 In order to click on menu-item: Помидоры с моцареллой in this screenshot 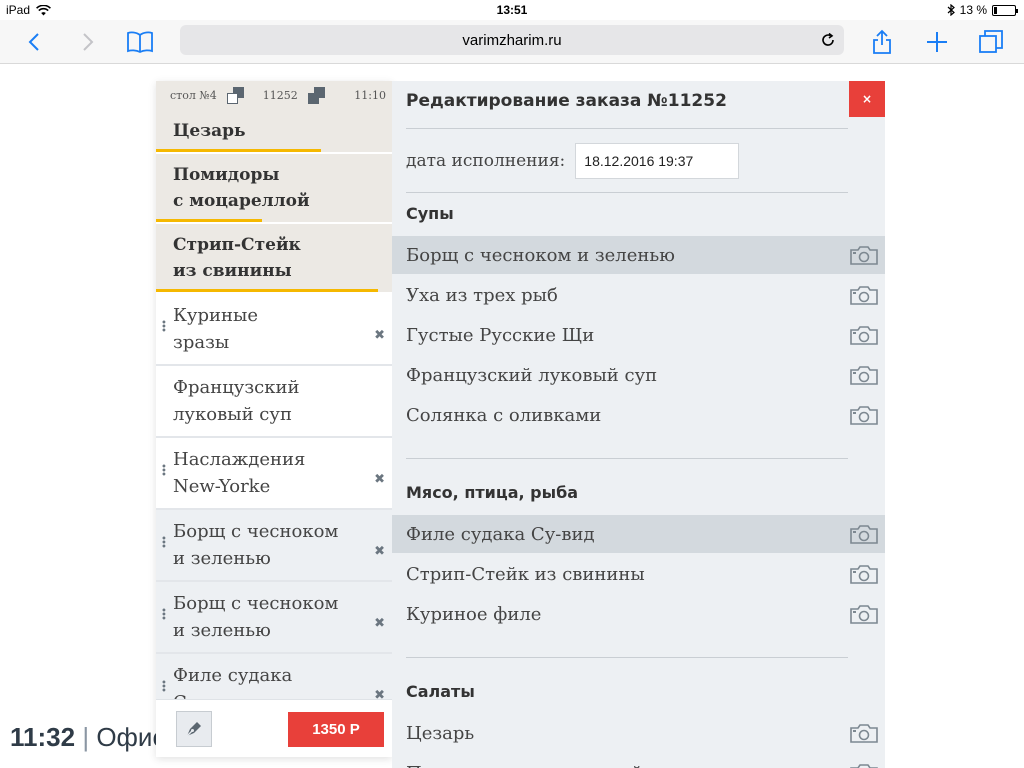, I will do `click(638, 761)`.